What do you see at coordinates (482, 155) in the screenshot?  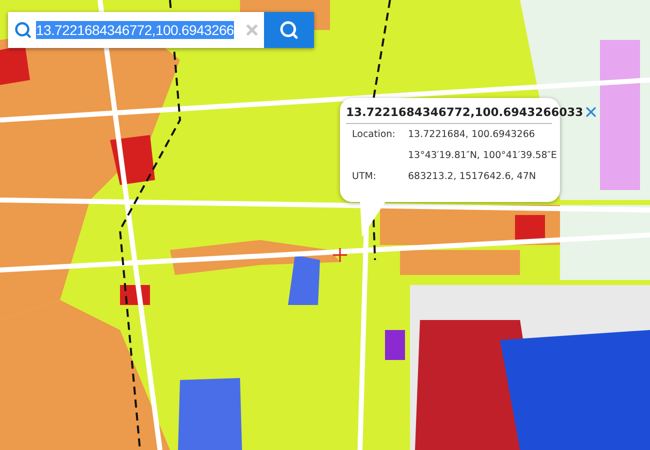 I see `row-value: 13°43′19.81″N, 100°41′39.58″E` at bounding box center [482, 155].